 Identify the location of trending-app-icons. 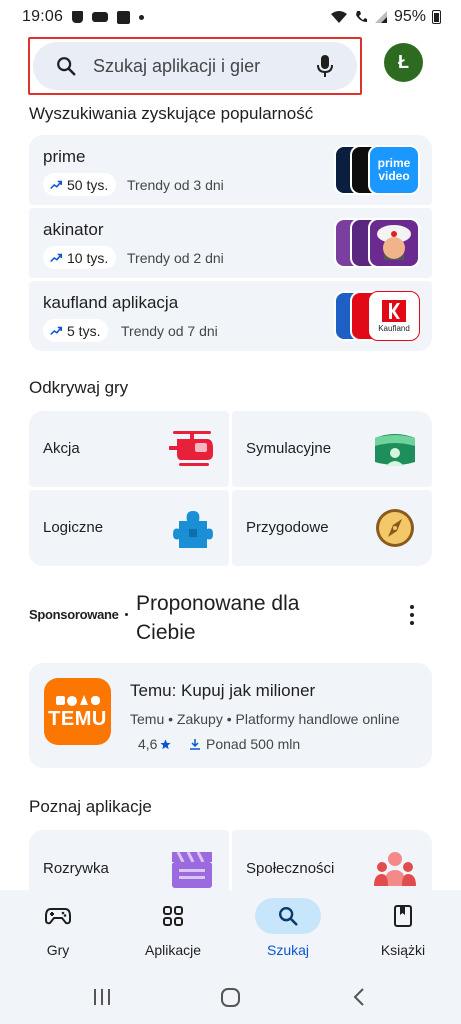
(377, 243).